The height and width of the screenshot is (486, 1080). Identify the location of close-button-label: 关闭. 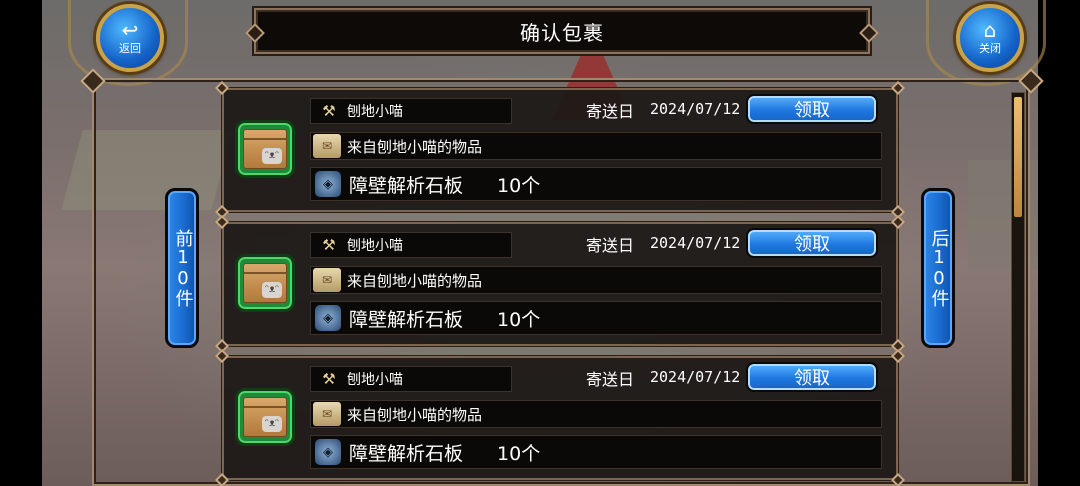
(990, 48).